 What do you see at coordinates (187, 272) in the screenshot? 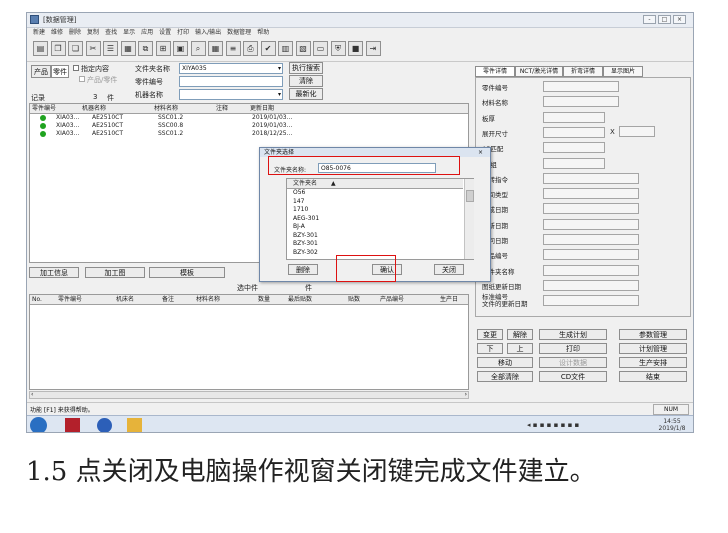
I see `template-button: 模板` at bounding box center [187, 272].